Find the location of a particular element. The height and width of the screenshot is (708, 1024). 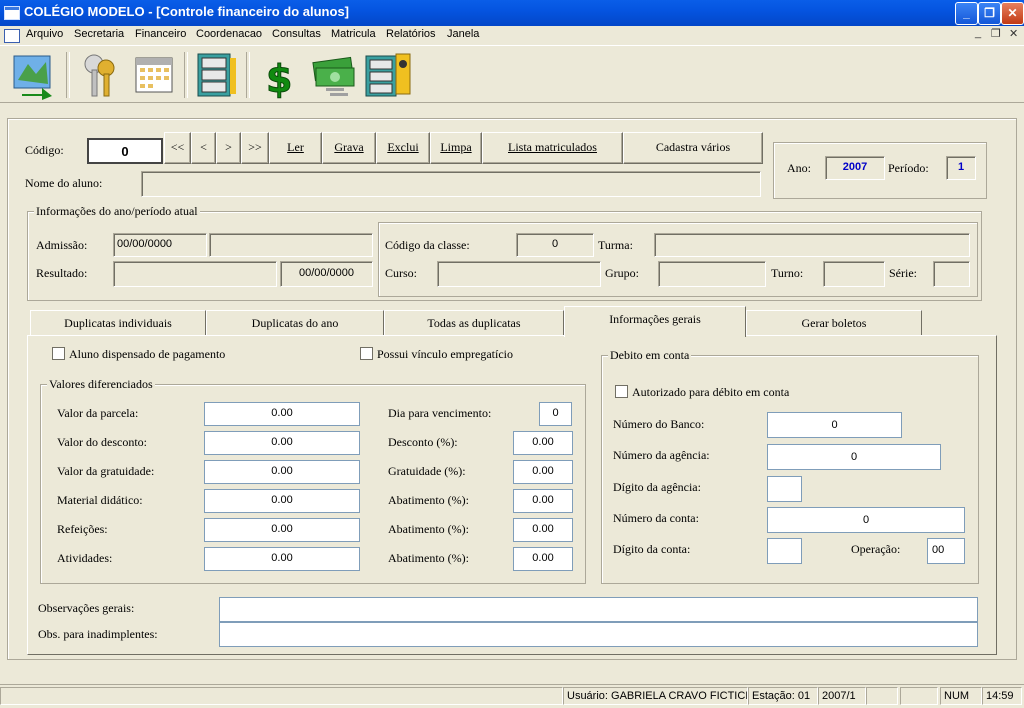

keys-icon is located at coordinates (100, 75).